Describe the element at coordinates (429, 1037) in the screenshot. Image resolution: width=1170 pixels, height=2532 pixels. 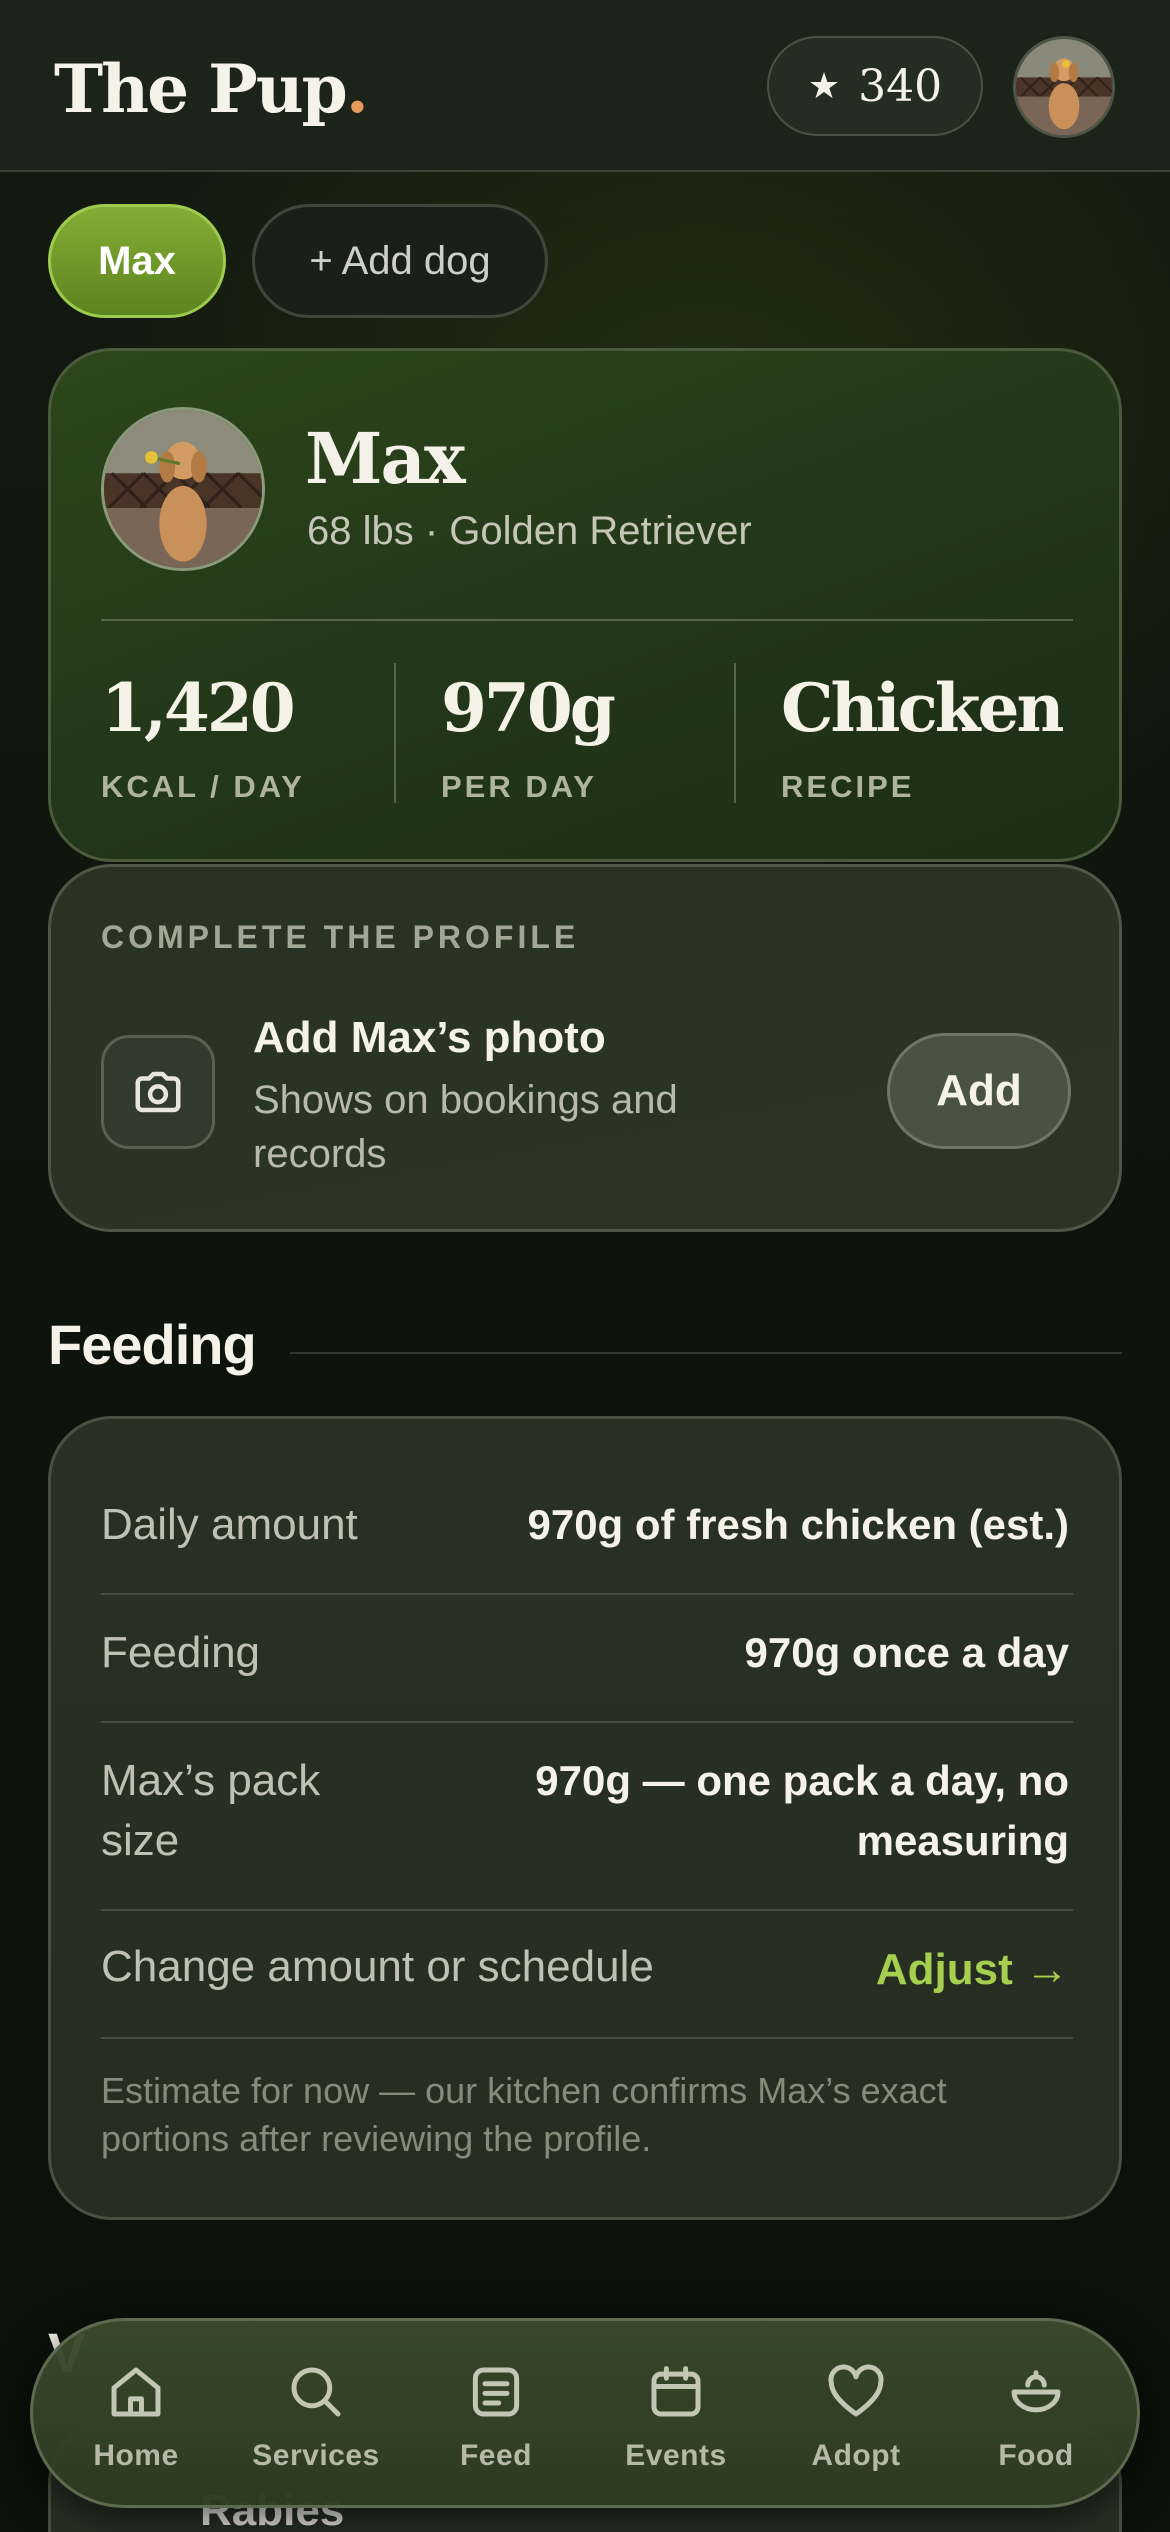
I see `add-photo-heading: Add Max’s photo` at that location.